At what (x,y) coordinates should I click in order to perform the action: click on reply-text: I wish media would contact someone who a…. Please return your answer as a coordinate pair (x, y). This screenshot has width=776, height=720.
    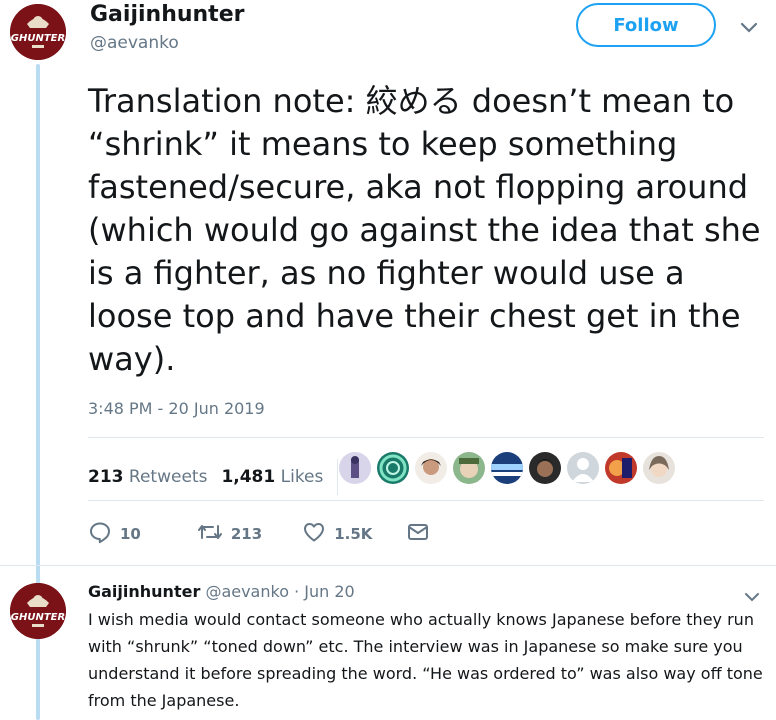
    Looking at the image, I should click on (425, 660).